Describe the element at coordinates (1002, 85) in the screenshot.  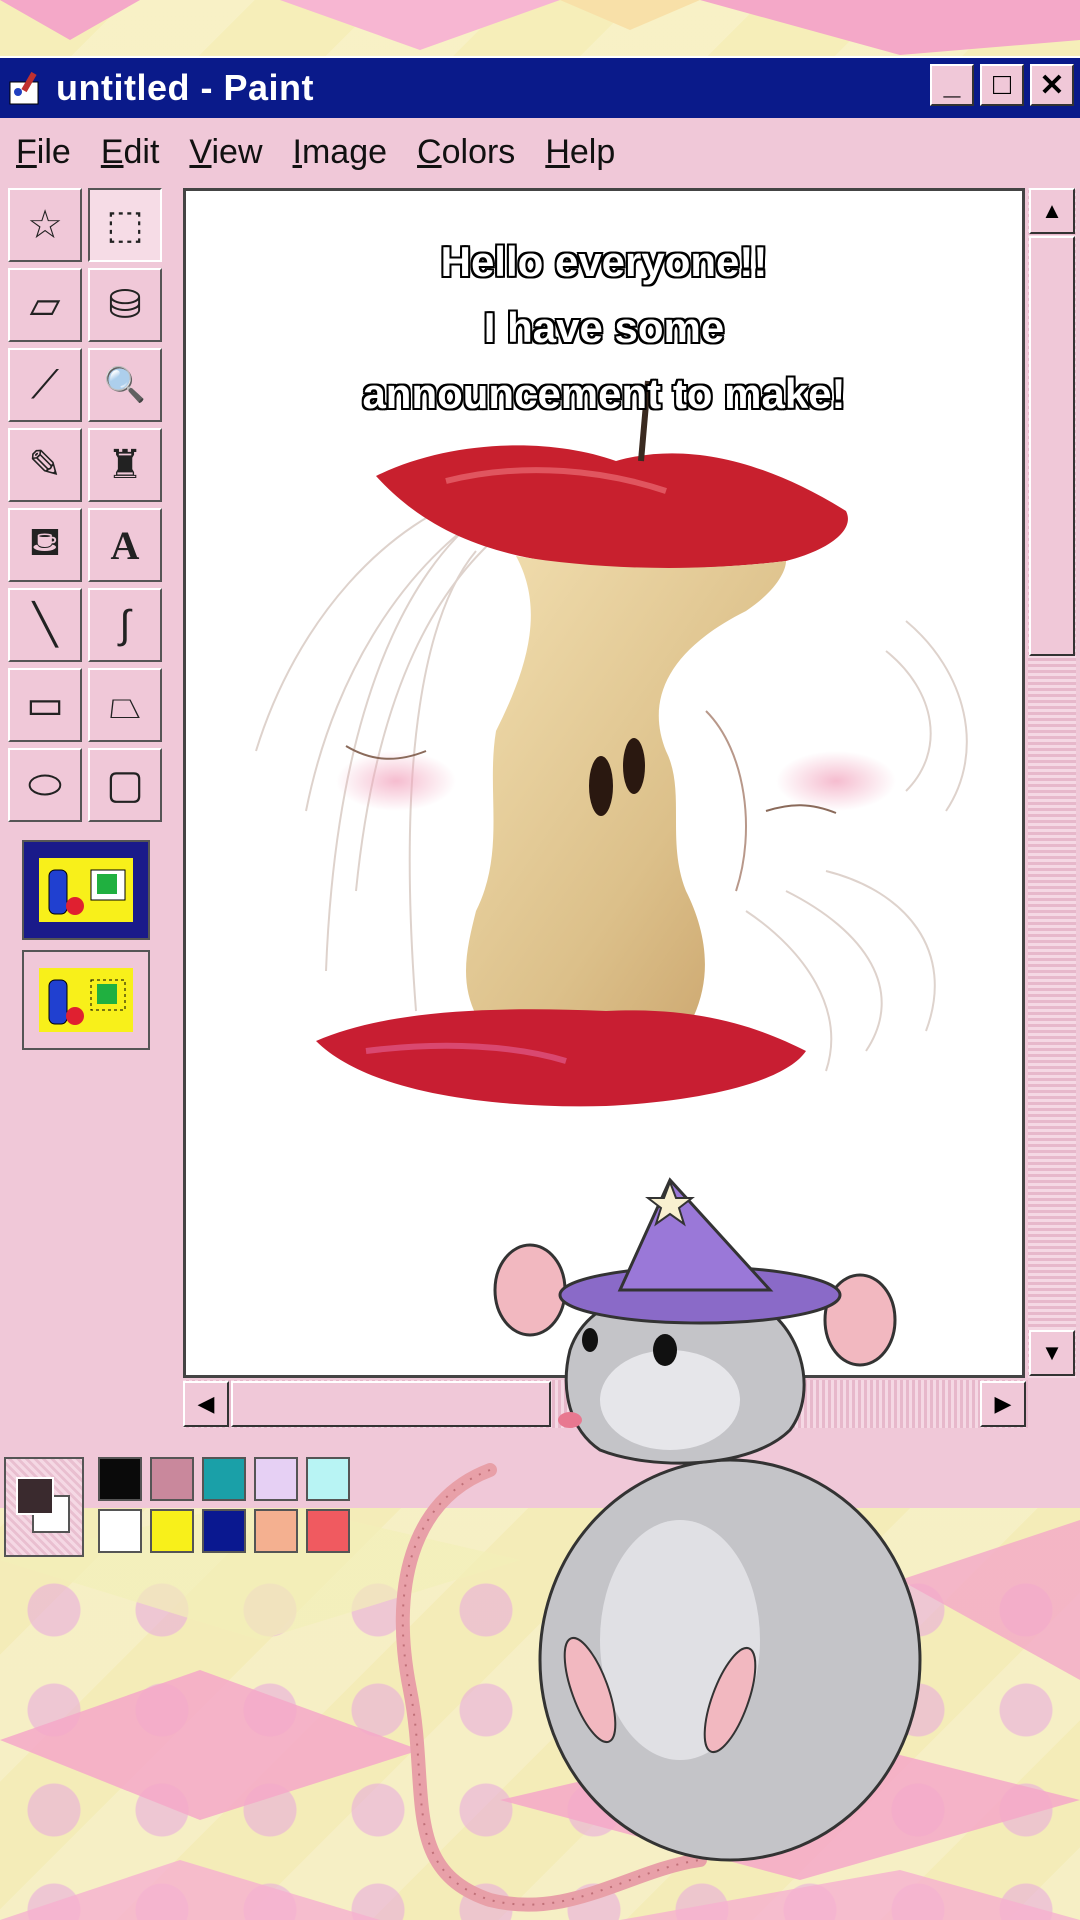
I see `maximize-button: □` at that location.